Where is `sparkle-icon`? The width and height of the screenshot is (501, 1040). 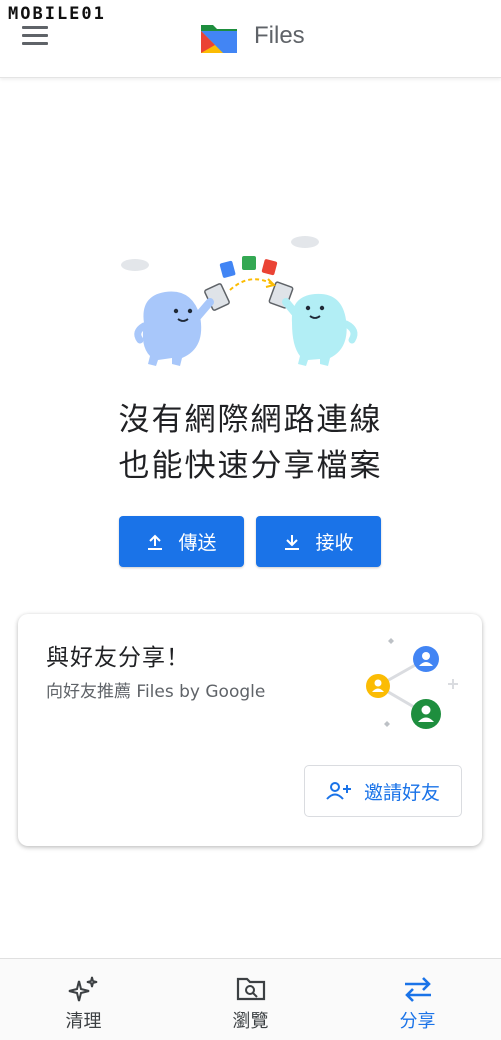 sparkle-icon is located at coordinates (82, 989).